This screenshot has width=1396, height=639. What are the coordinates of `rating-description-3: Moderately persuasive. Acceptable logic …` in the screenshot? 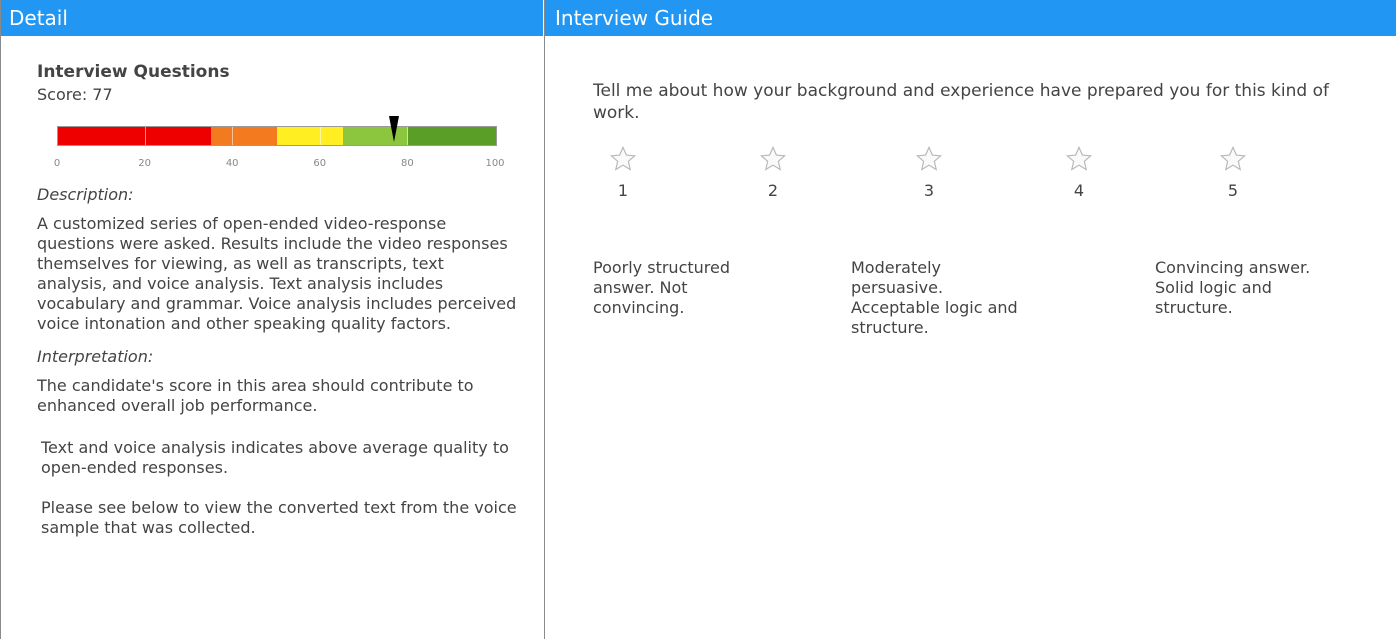 It's located at (934, 297).